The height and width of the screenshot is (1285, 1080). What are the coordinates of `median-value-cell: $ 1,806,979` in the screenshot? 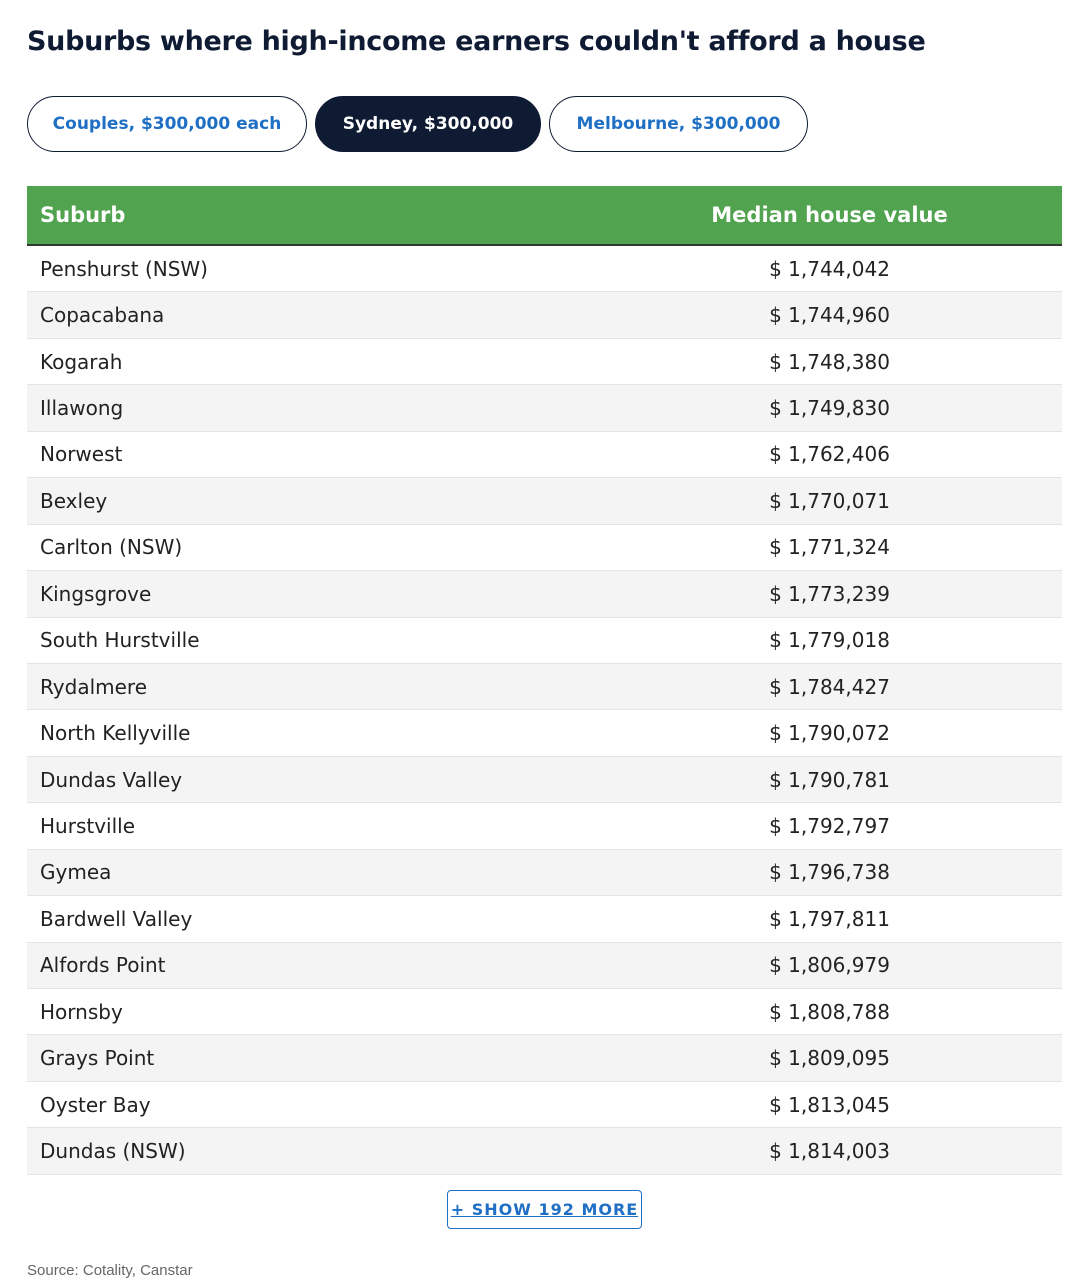 It's located at (829, 965).